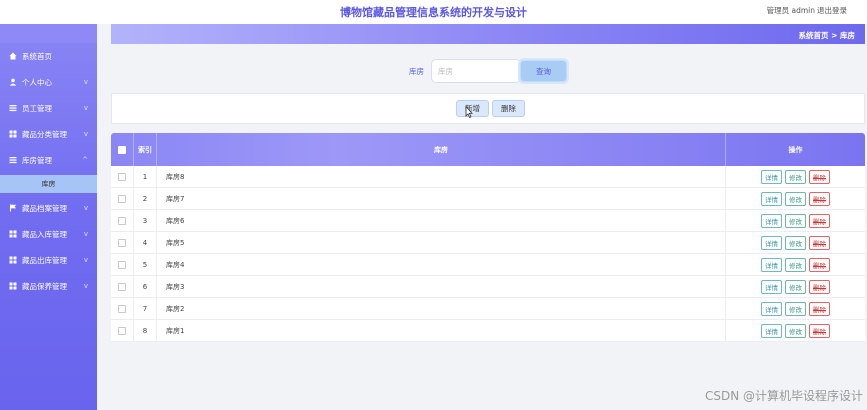  What do you see at coordinates (145, 330) in the screenshot?
I see `row-index: 8` at bounding box center [145, 330].